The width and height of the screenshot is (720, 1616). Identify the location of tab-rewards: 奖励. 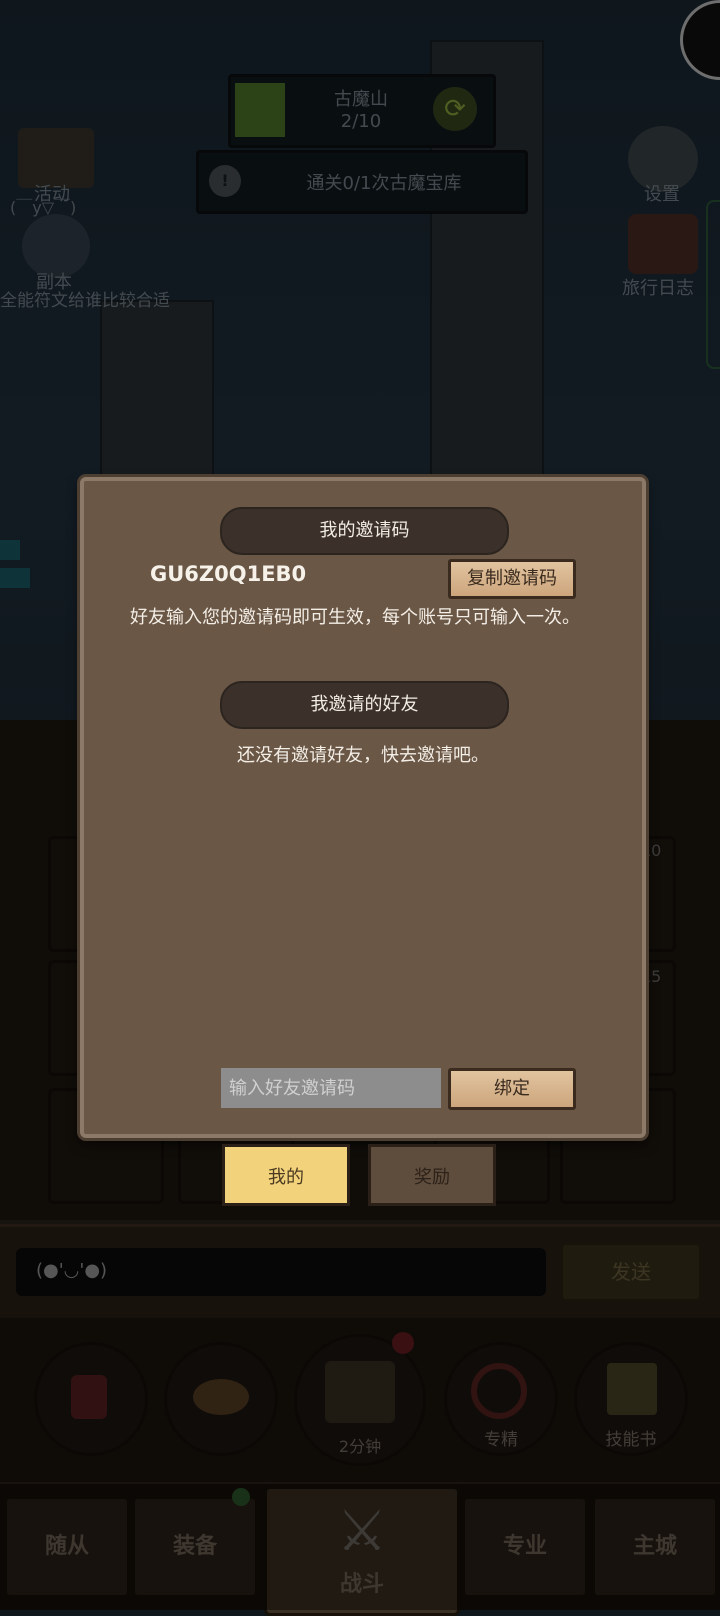
(432, 1175).